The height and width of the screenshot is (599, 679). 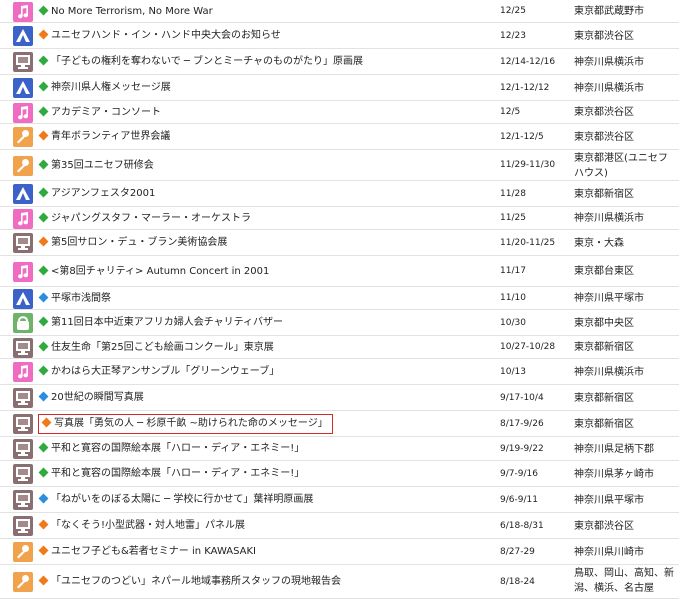 What do you see at coordinates (517, 552) in the screenshot?
I see `event-date: 8/27-29` at bounding box center [517, 552].